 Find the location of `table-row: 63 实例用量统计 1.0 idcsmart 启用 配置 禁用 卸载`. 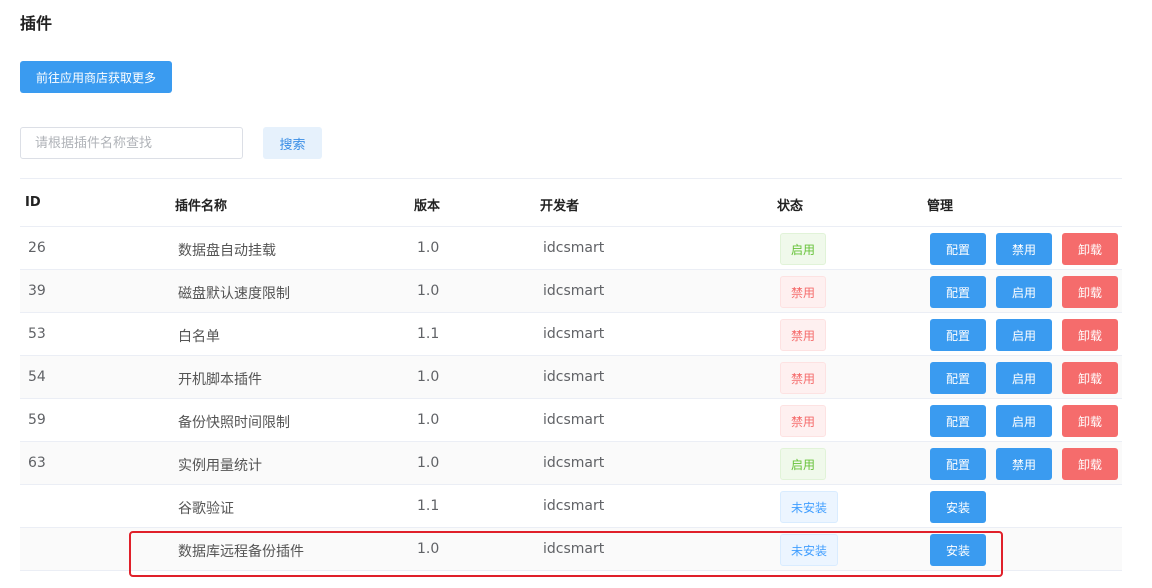

table-row: 63 实例用量统计 1.0 idcsmart 启用 配置 禁用 卸载 is located at coordinates (571, 463).